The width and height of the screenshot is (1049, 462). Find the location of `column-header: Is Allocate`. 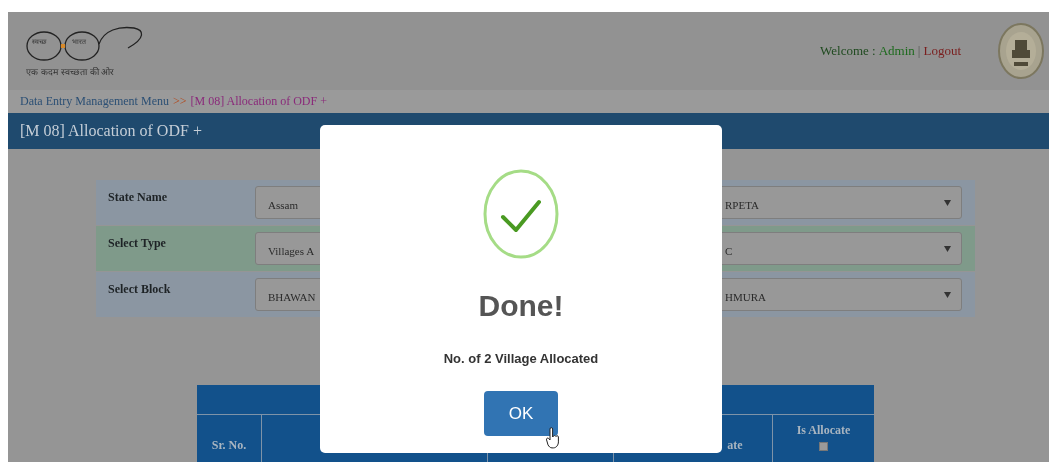

column-header: Is Allocate is located at coordinates (823, 430).